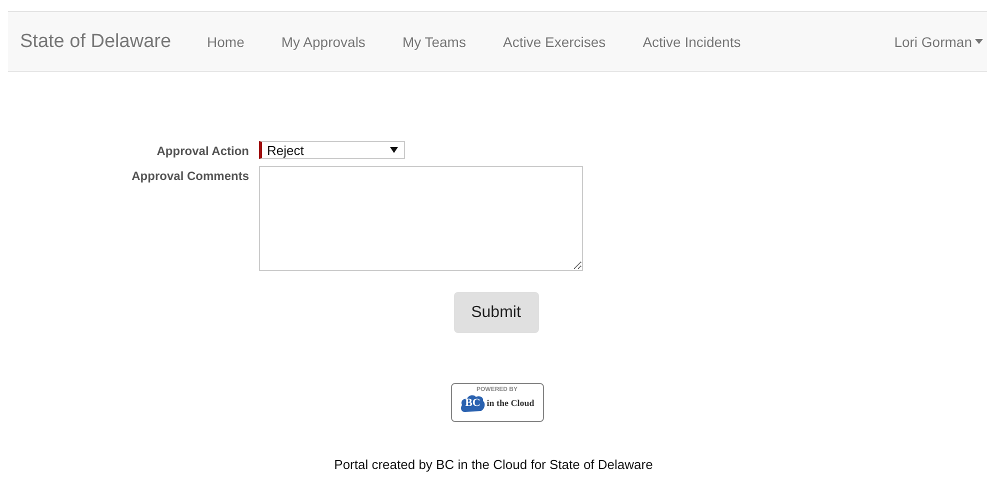  I want to click on logo-mark: BC, so click(472, 403).